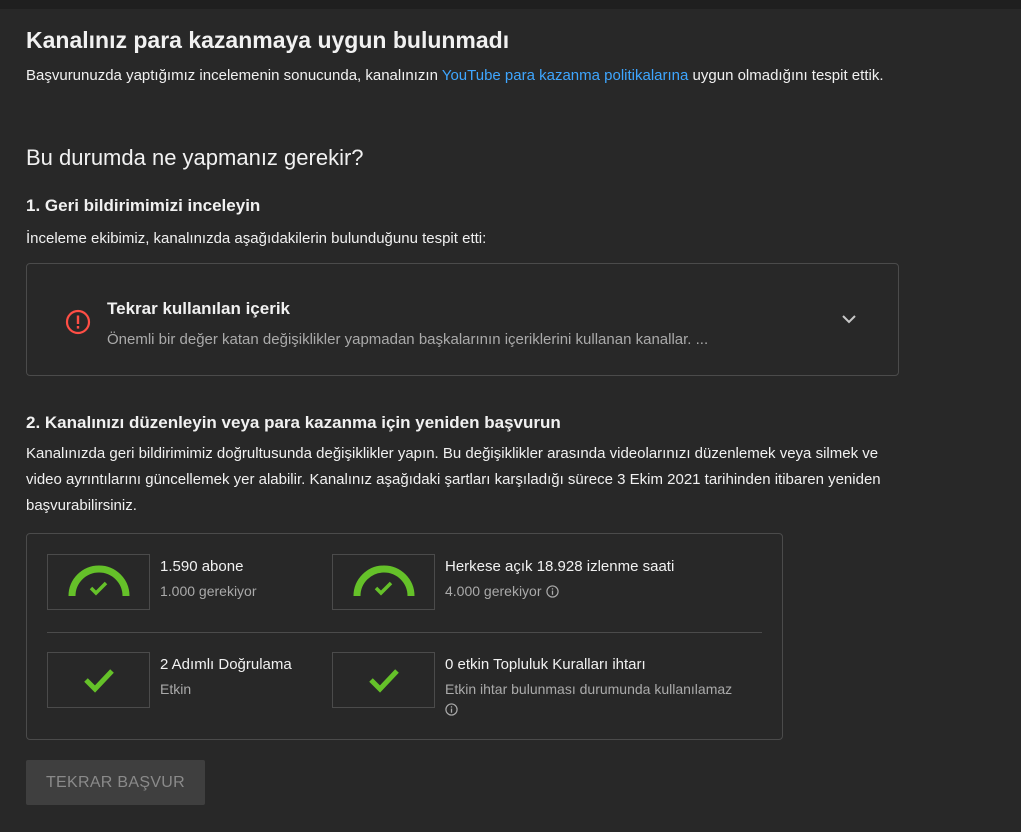 The width and height of the screenshot is (1021, 832). Describe the element at coordinates (198, 308) in the screenshot. I see `issue-title: Tekrar kullanılan içerik` at that location.